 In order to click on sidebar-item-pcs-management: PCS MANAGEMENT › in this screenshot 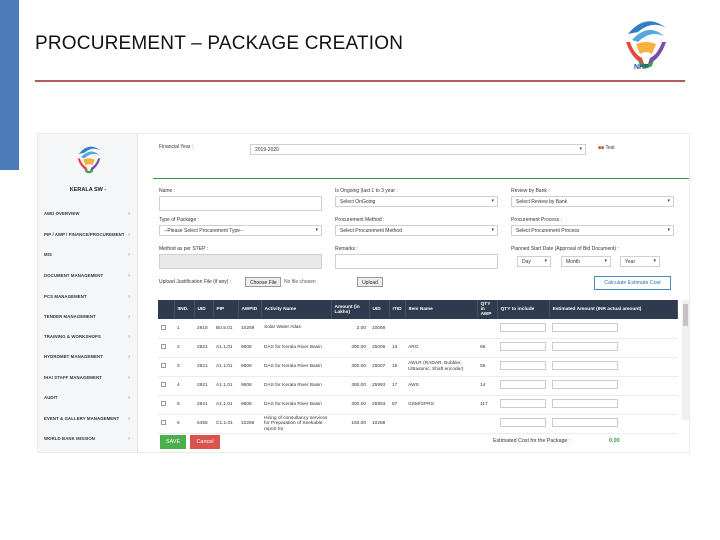, I will do `click(88, 297)`.